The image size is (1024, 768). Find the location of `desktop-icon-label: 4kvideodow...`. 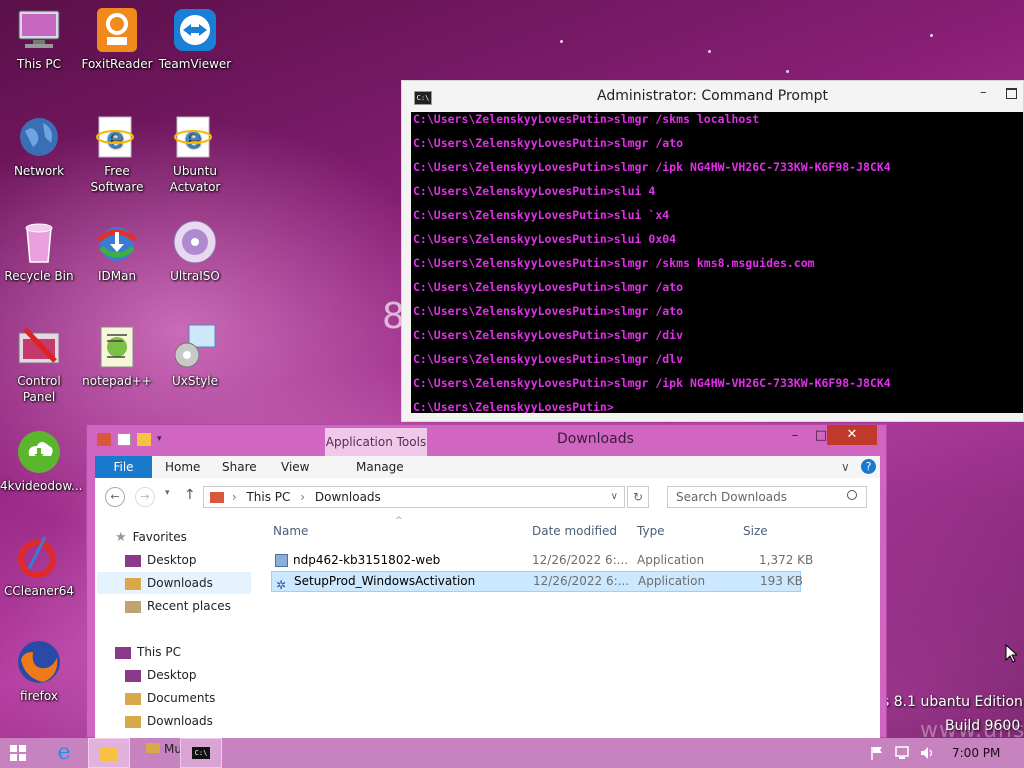

desktop-icon-label: 4kvideodow... is located at coordinates (41, 486).